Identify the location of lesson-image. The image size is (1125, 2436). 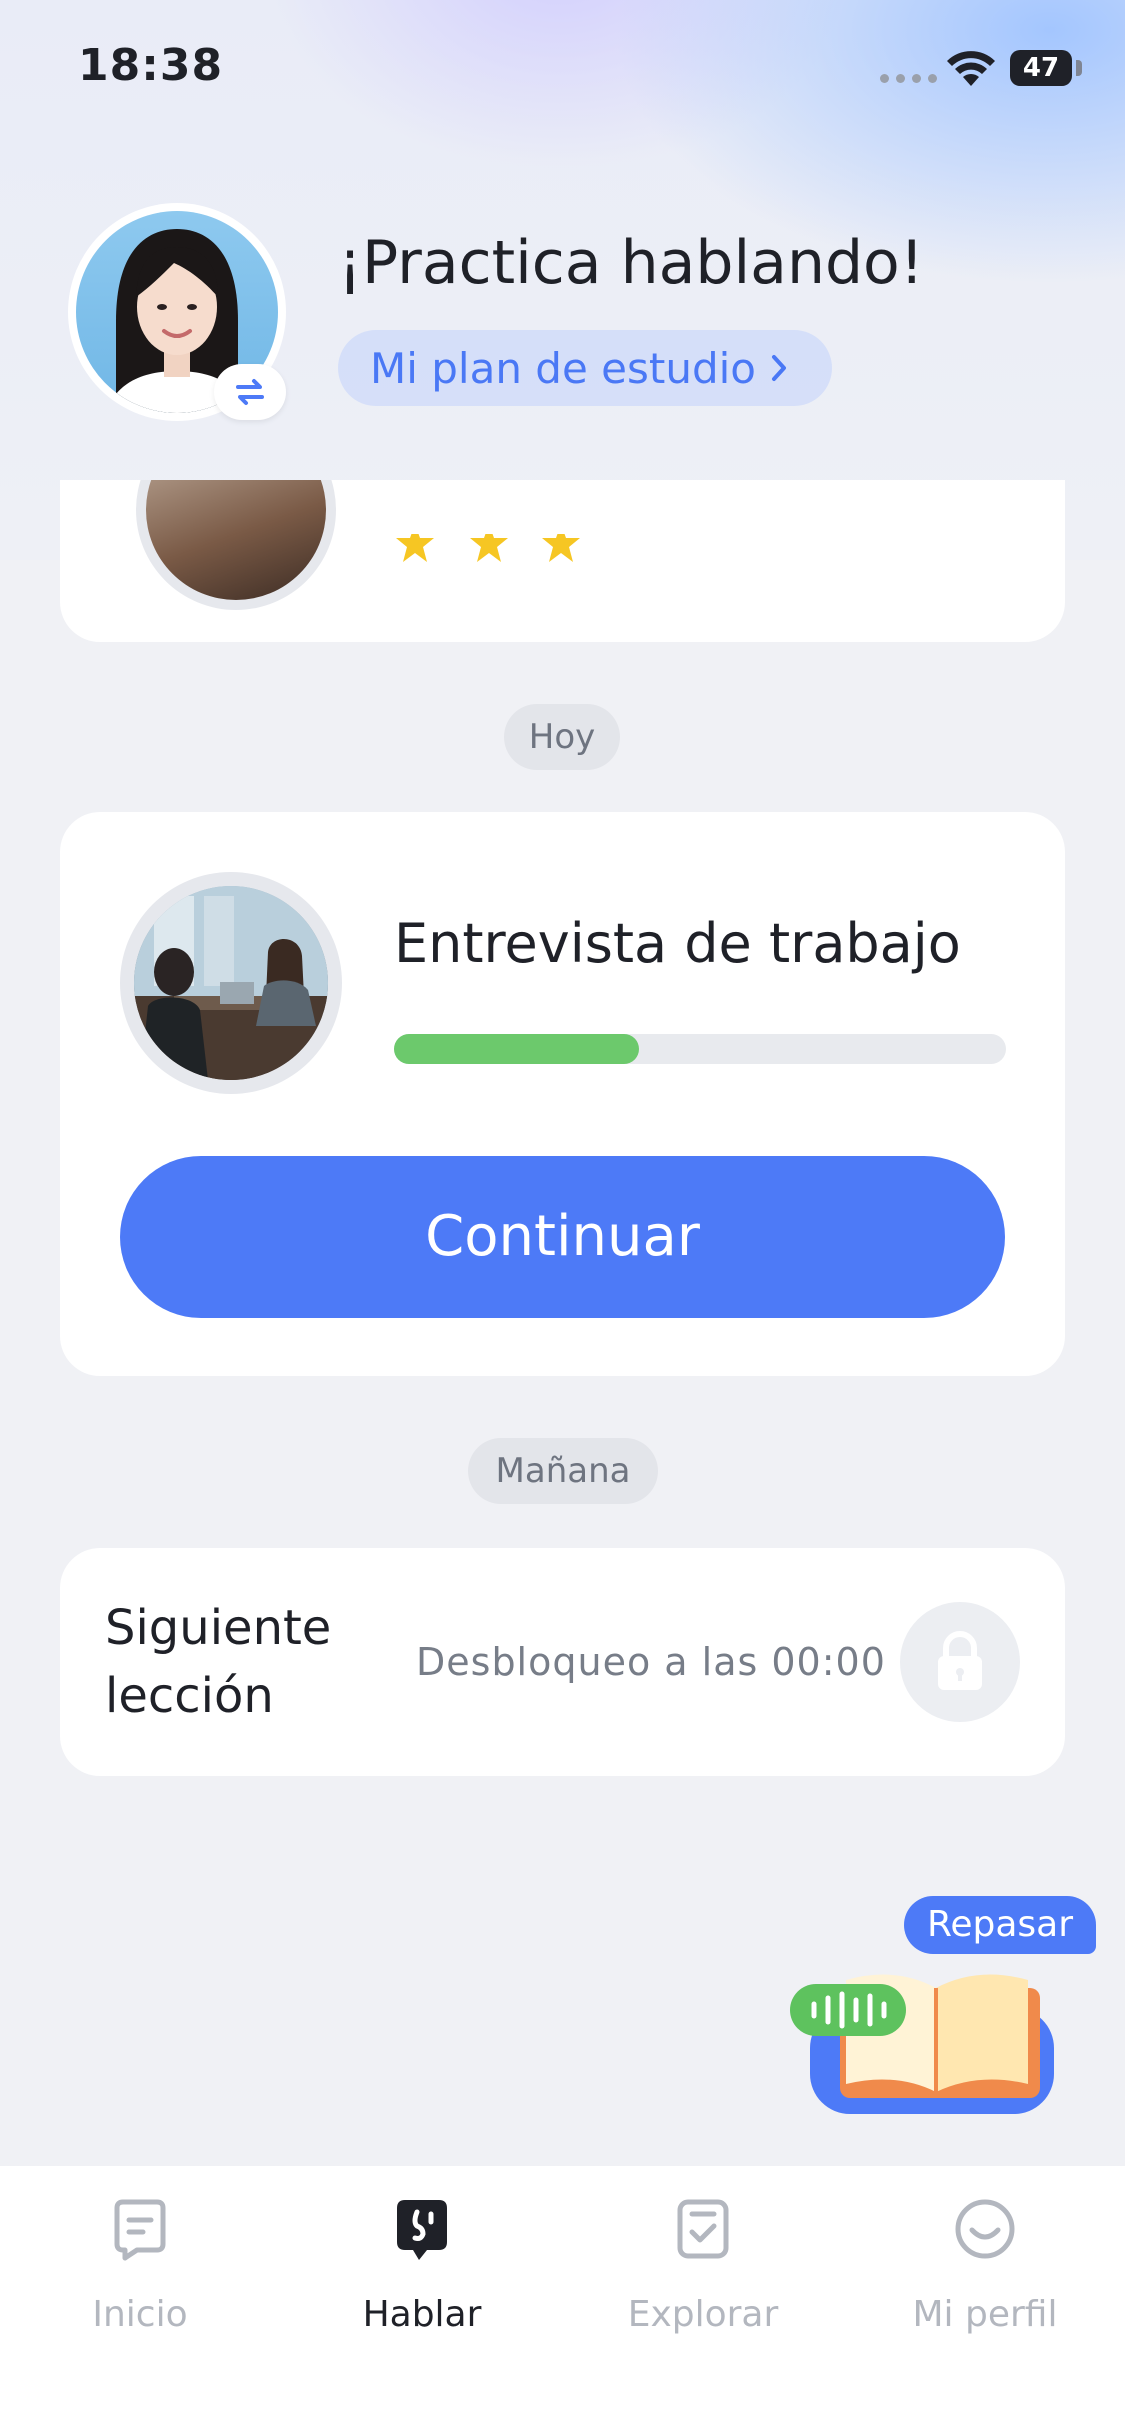
(231, 983).